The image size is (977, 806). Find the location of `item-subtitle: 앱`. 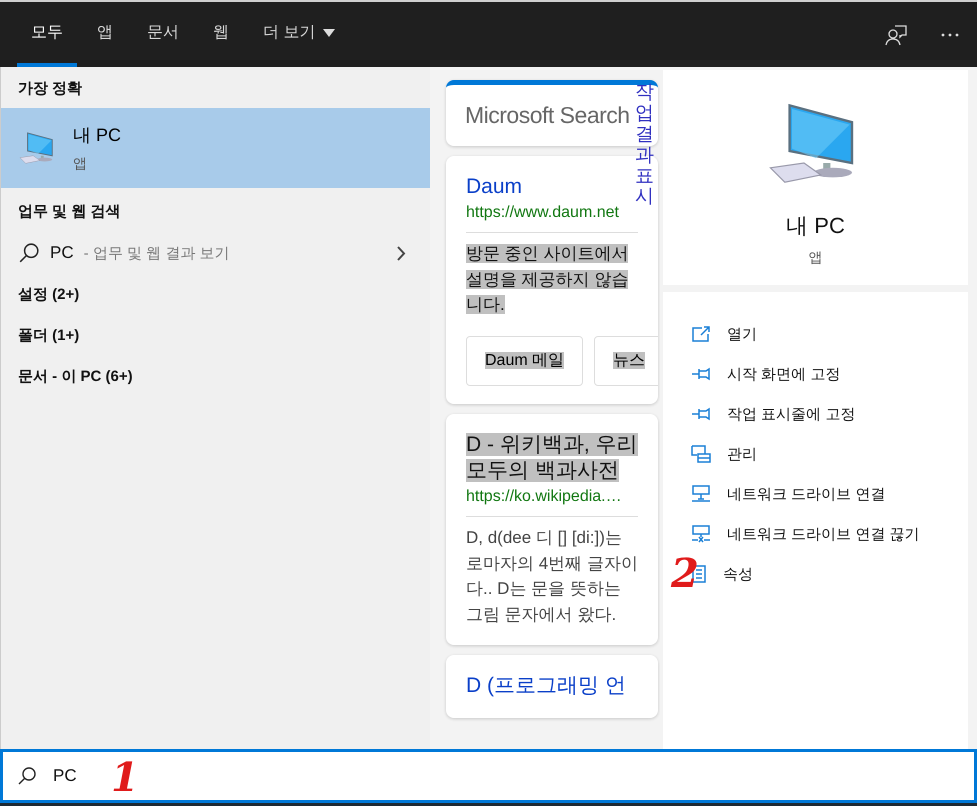

item-subtitle: 앱 is located at coordinates (80, 164).